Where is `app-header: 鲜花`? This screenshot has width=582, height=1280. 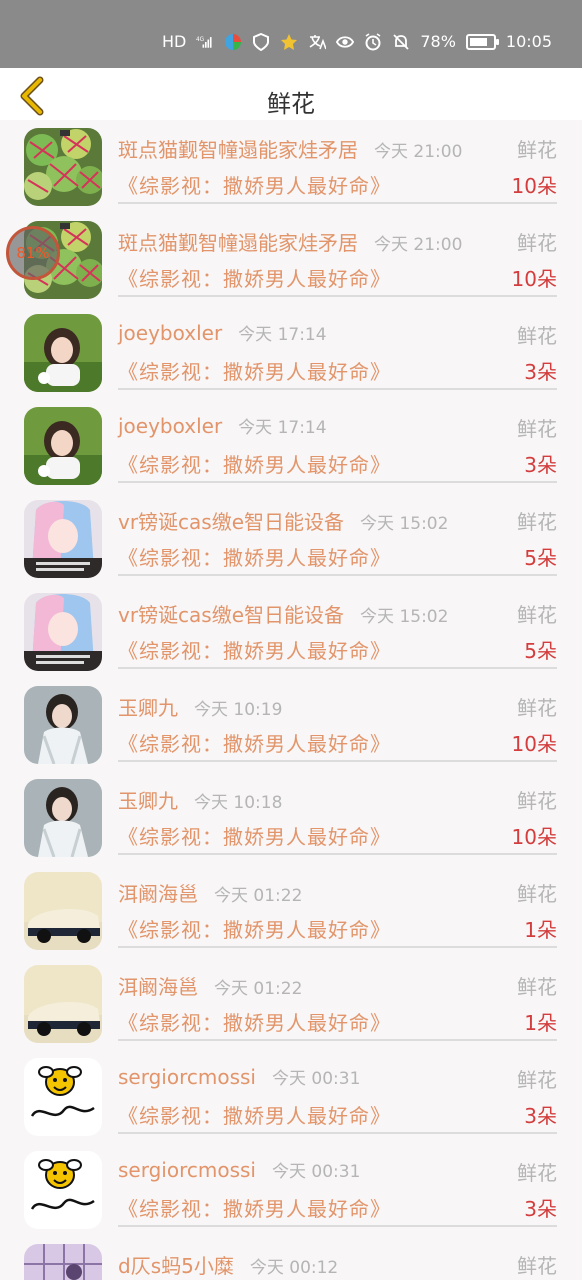
app-header: 鲜花 is located at coordinates (291, 94).